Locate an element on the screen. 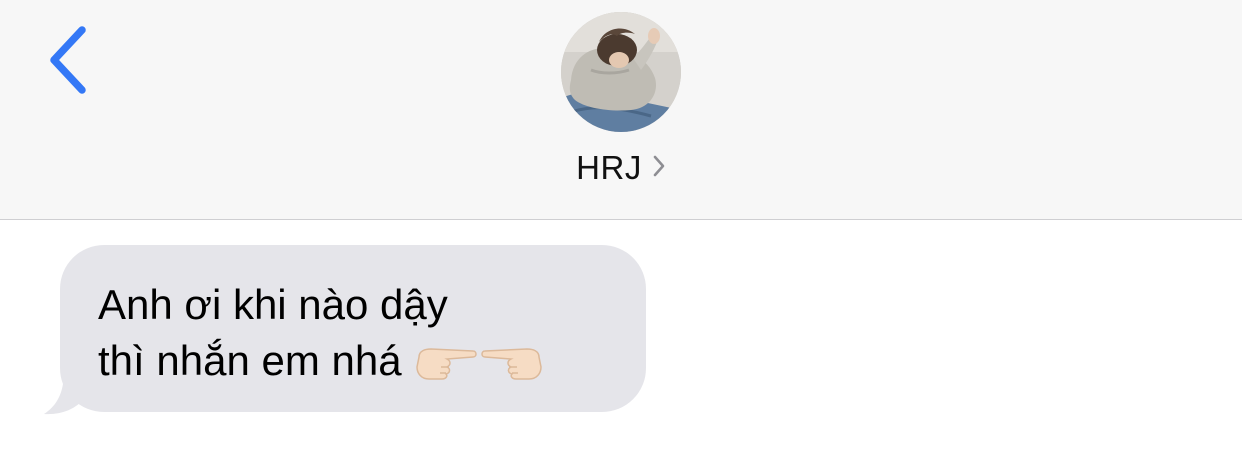  message-line-with-emoji: thì nhắn em nhá is located at coordinates (357, 364).